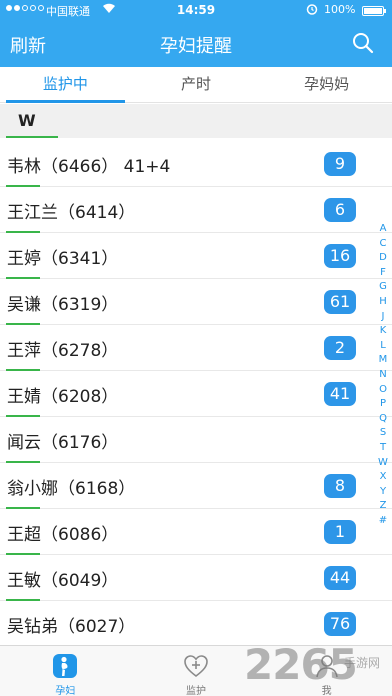  I want to click on list-item: 翁小娜（6168） 8, so click(196, 486).